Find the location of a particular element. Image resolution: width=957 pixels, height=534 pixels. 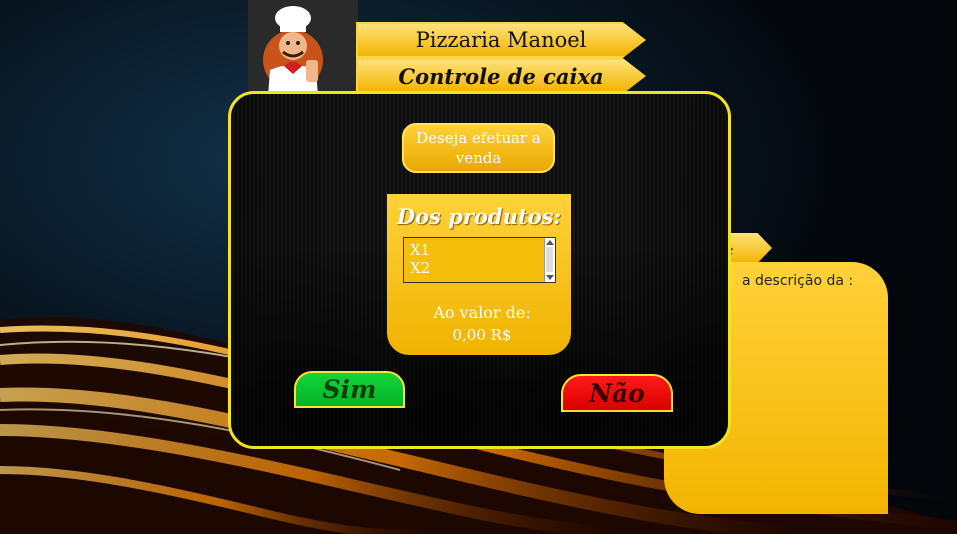

list-item: X2 is located at coordinates (417, 268).